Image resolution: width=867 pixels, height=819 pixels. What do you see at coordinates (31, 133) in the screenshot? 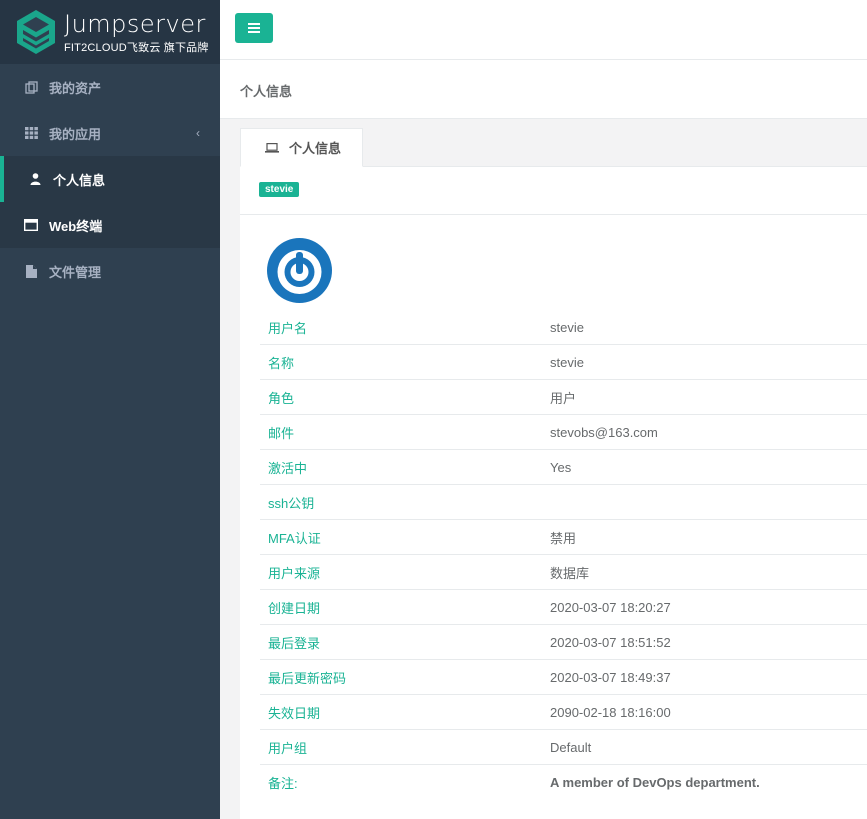
I see `grid-icon` at bounding box center [31, 133].